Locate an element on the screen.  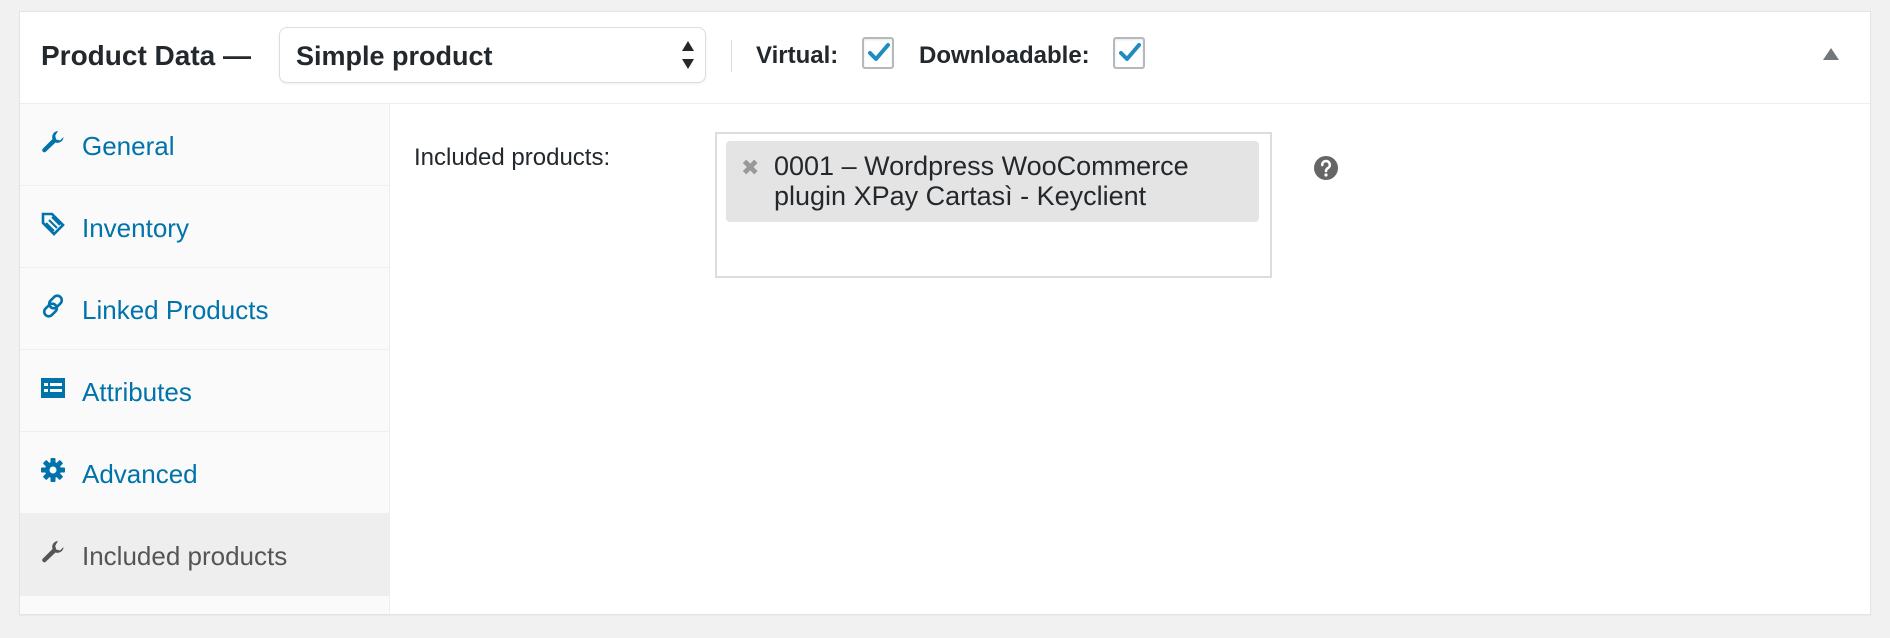
tab-inventory: Inventory is located at coordinates (205, 227).